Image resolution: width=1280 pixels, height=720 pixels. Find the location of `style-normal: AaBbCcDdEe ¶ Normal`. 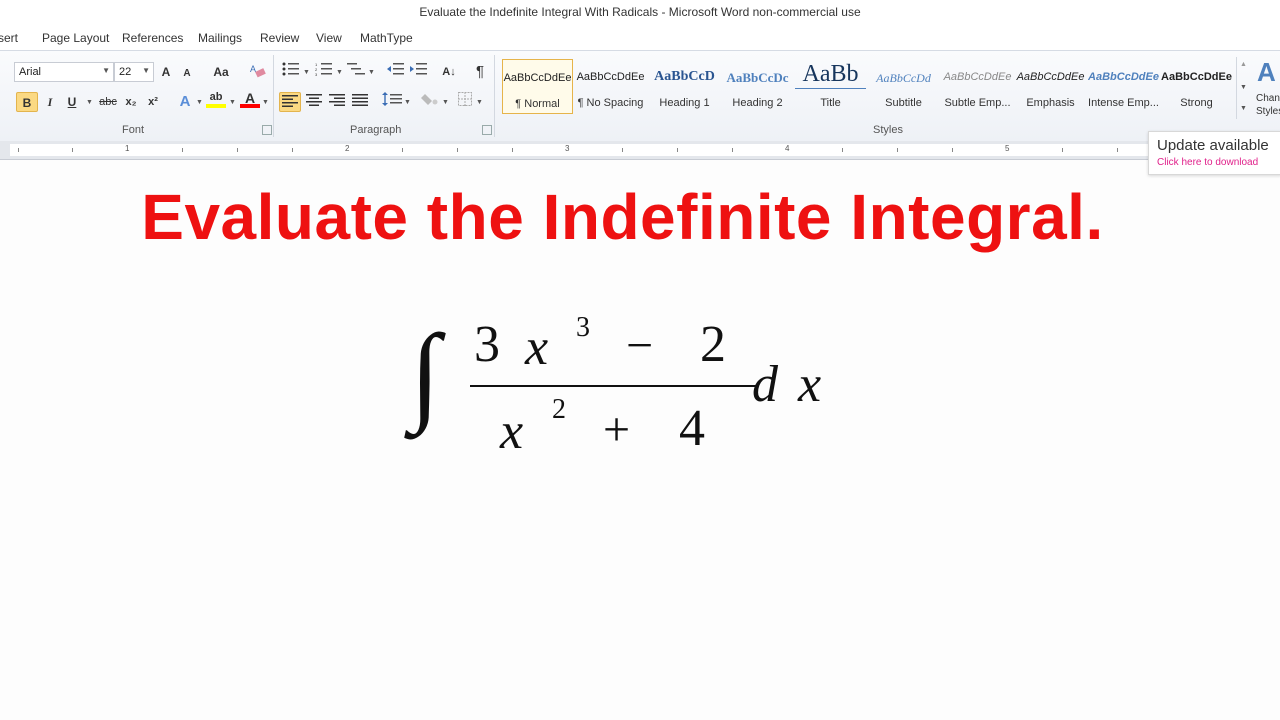

style-normal: AaBbCcDdEe ¶ Normal is located at coordinates (537, 86).